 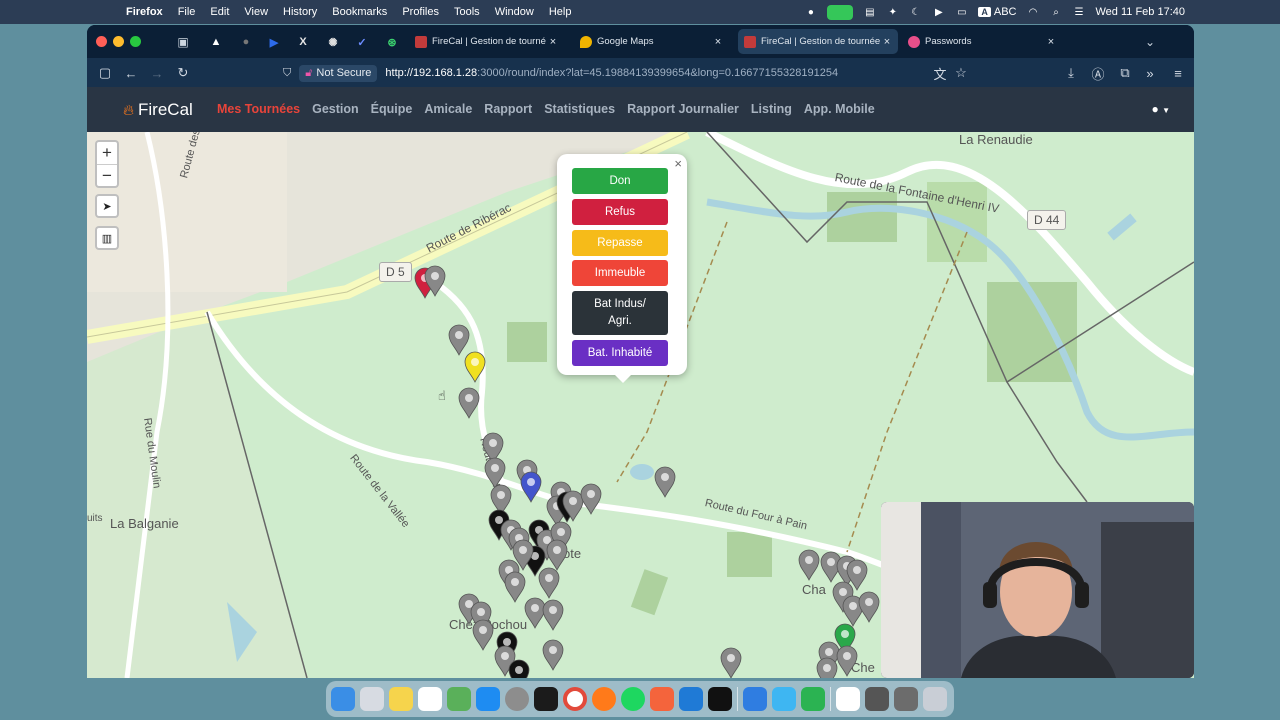 What do you see at coordinates (1160, 109) in the screenshot?
I see `user-menu: ● ▼` at bounding box center [1160, 109].